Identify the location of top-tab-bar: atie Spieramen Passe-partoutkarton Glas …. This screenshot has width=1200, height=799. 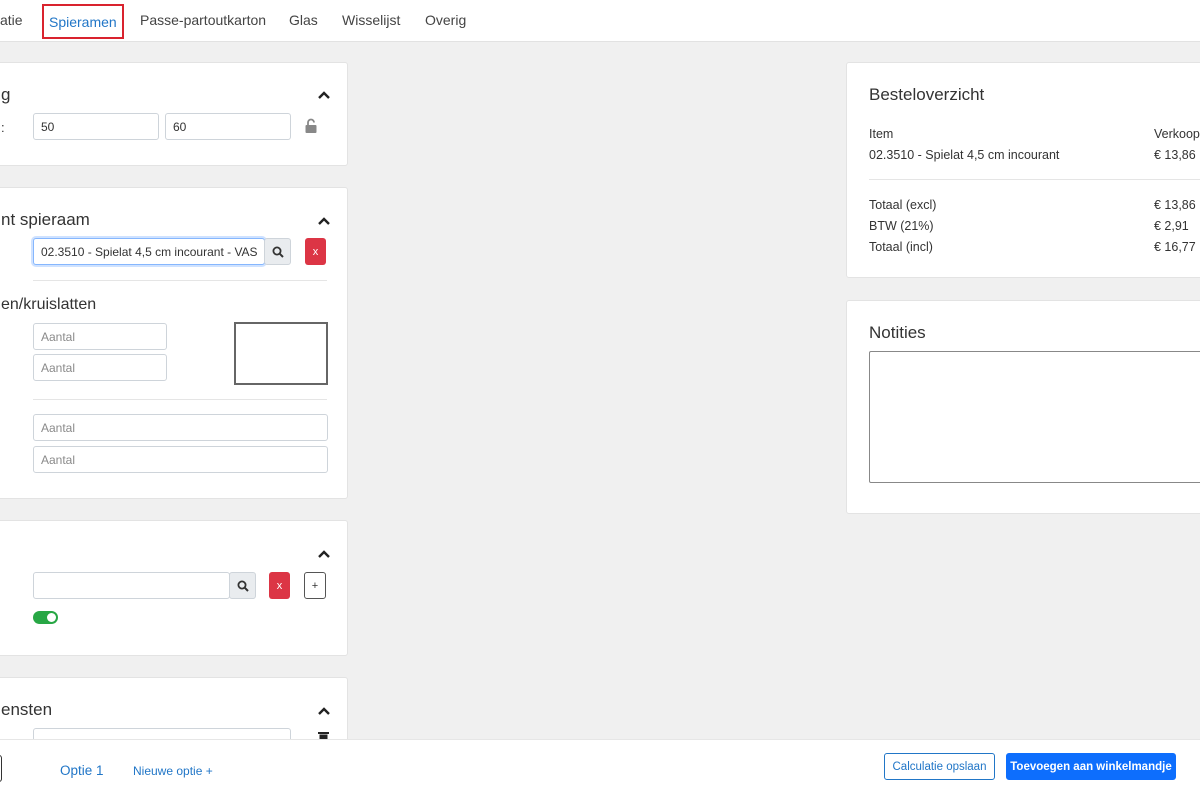
(600, 21).